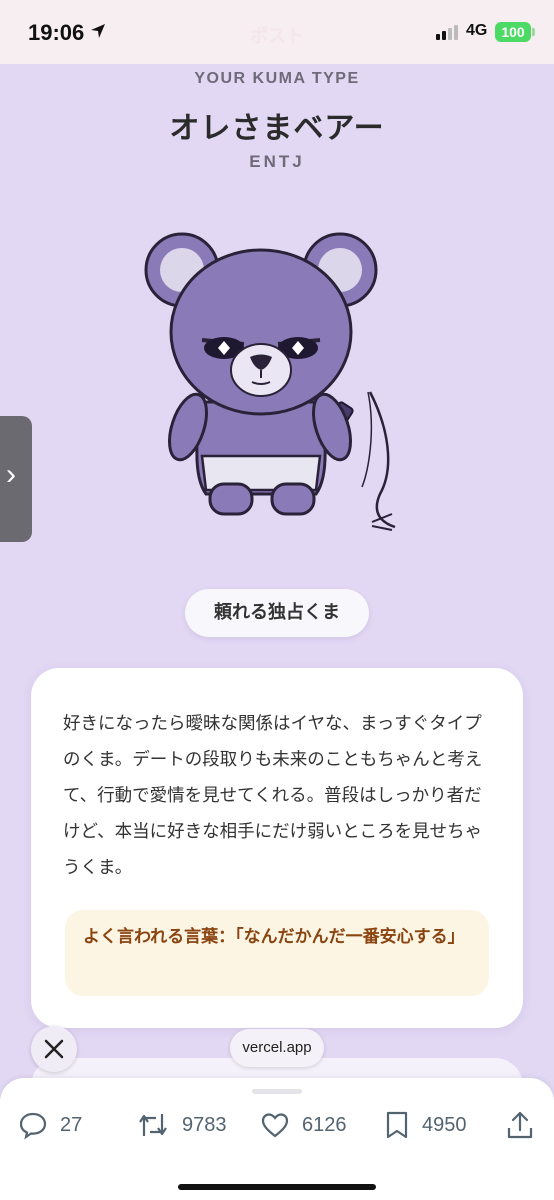 The height and width of the screenshot is (1200, 554). I want to click on type-name: オレさまベアー, so click(277, 128).